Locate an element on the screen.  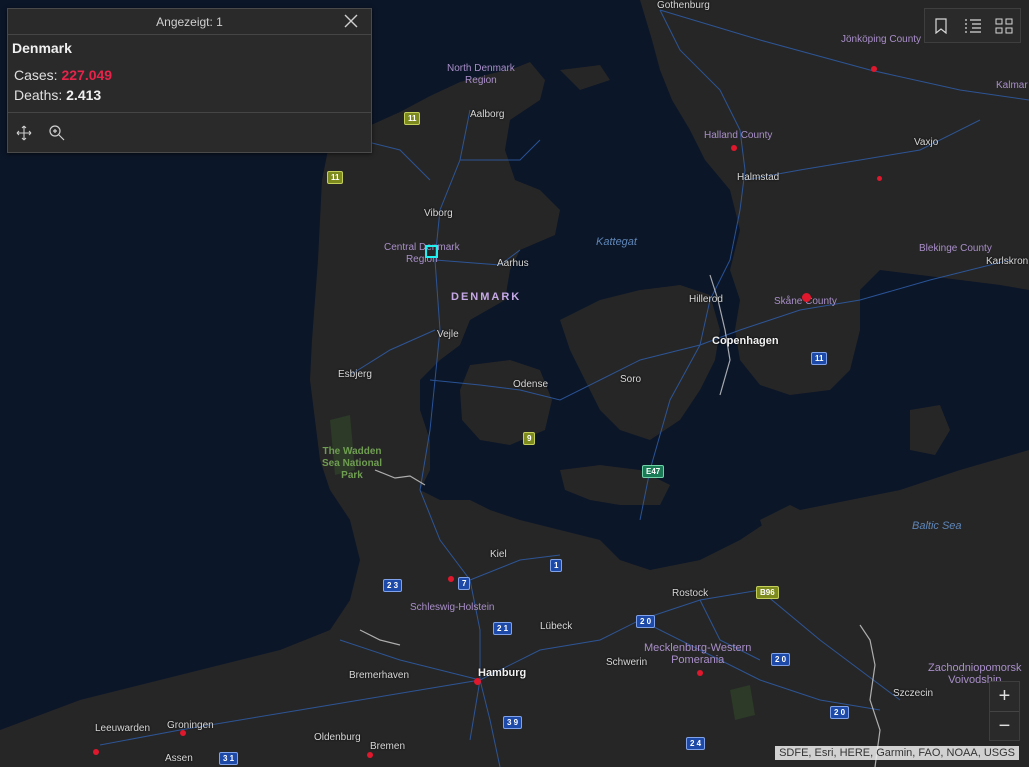
region-label-north-denmark-line1: North Denmark is located at coordinates (481, 68).